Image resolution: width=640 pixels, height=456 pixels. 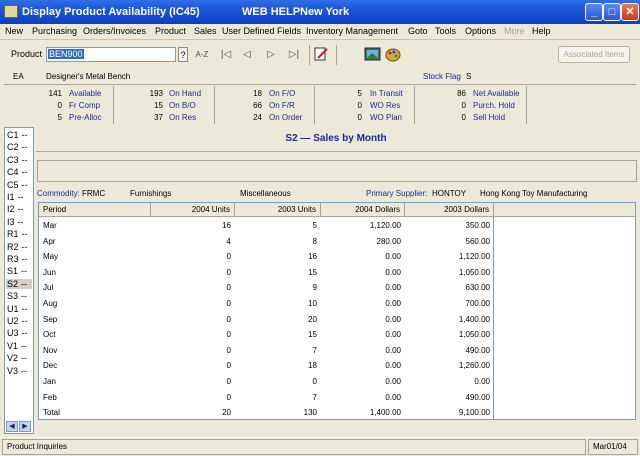 I want to click on screen-item-c2: C2 --, so click(x=17, y=147).